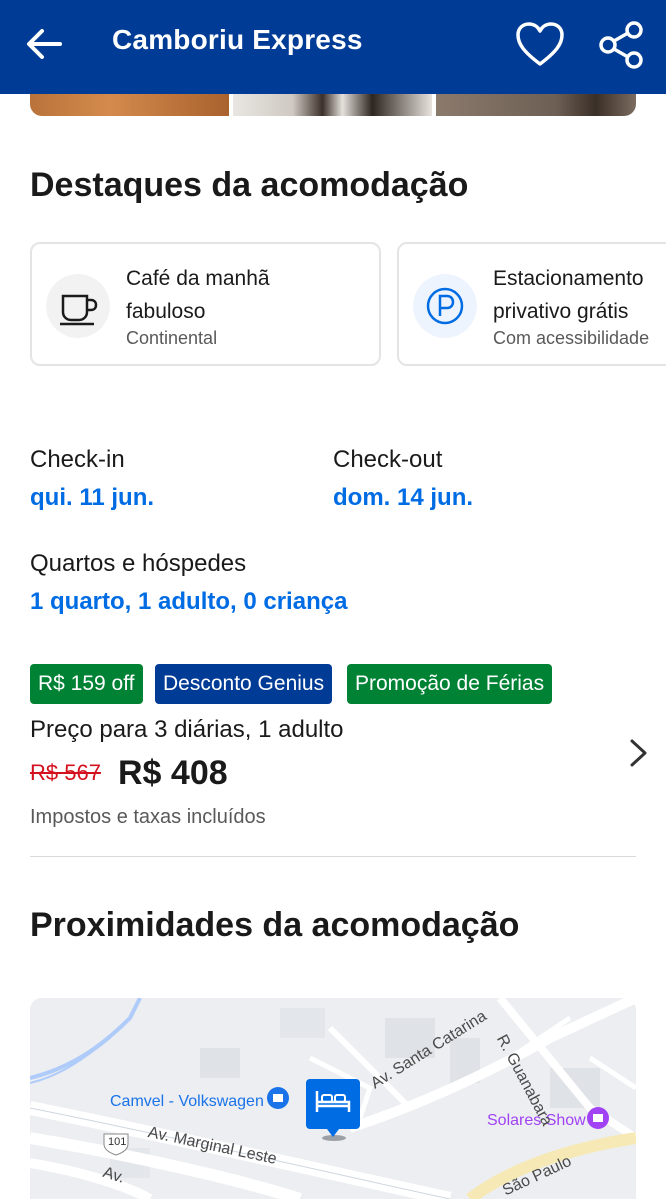  Describe the element at coordinates (568, 278) in the screenshot. I see `highlight-title-line: Estacionamento` at that location.